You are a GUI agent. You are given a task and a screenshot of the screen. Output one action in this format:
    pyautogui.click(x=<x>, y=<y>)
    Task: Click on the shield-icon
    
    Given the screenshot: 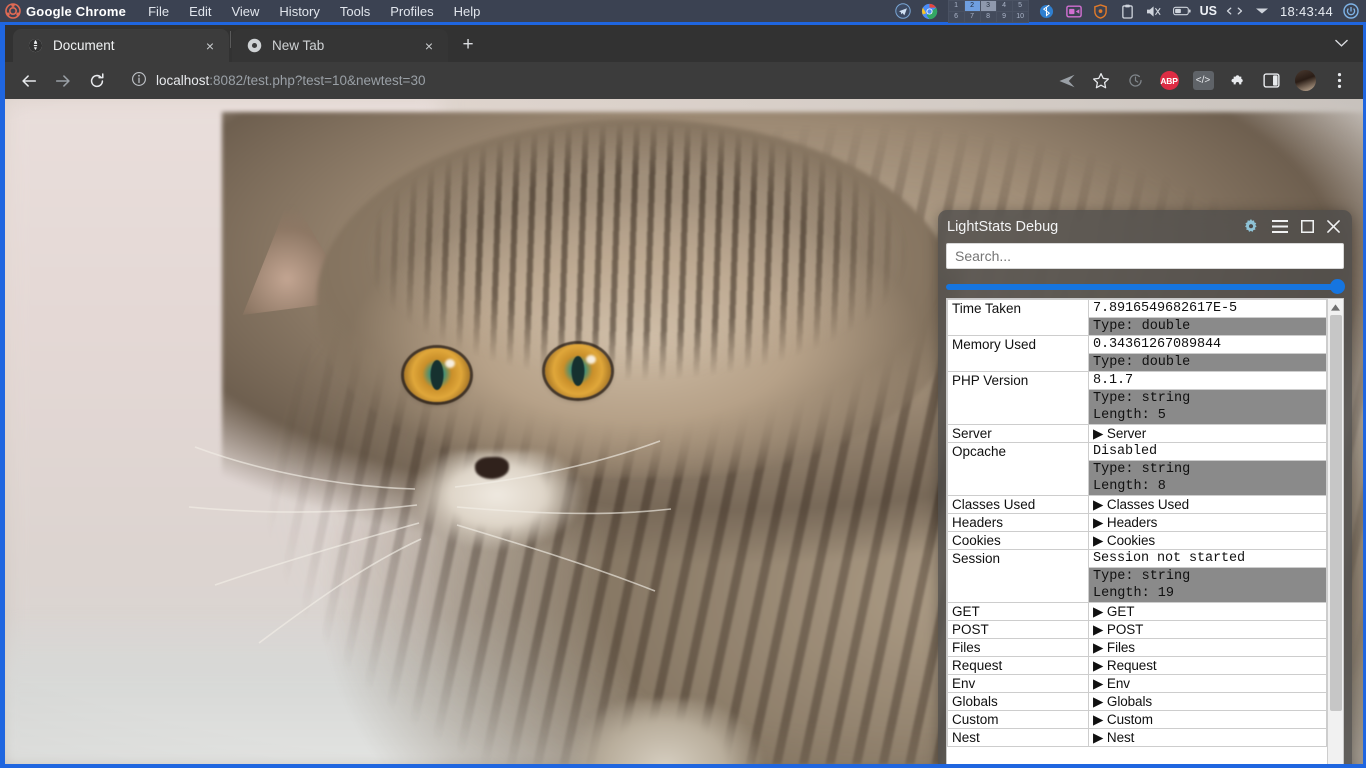 What is the action you would take?
    pyautogui.click(x=1101, y=11)
    